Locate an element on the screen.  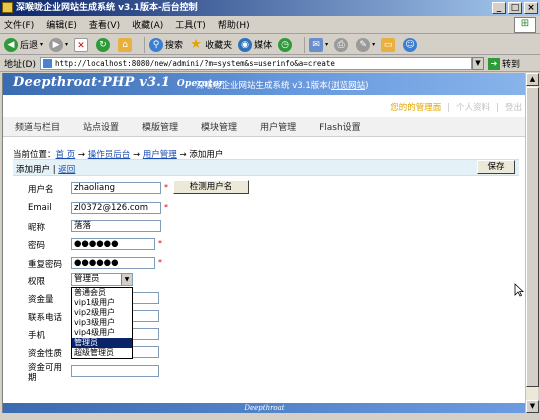
tab-modules: 模块管理 is located at coordinates (219, 126).